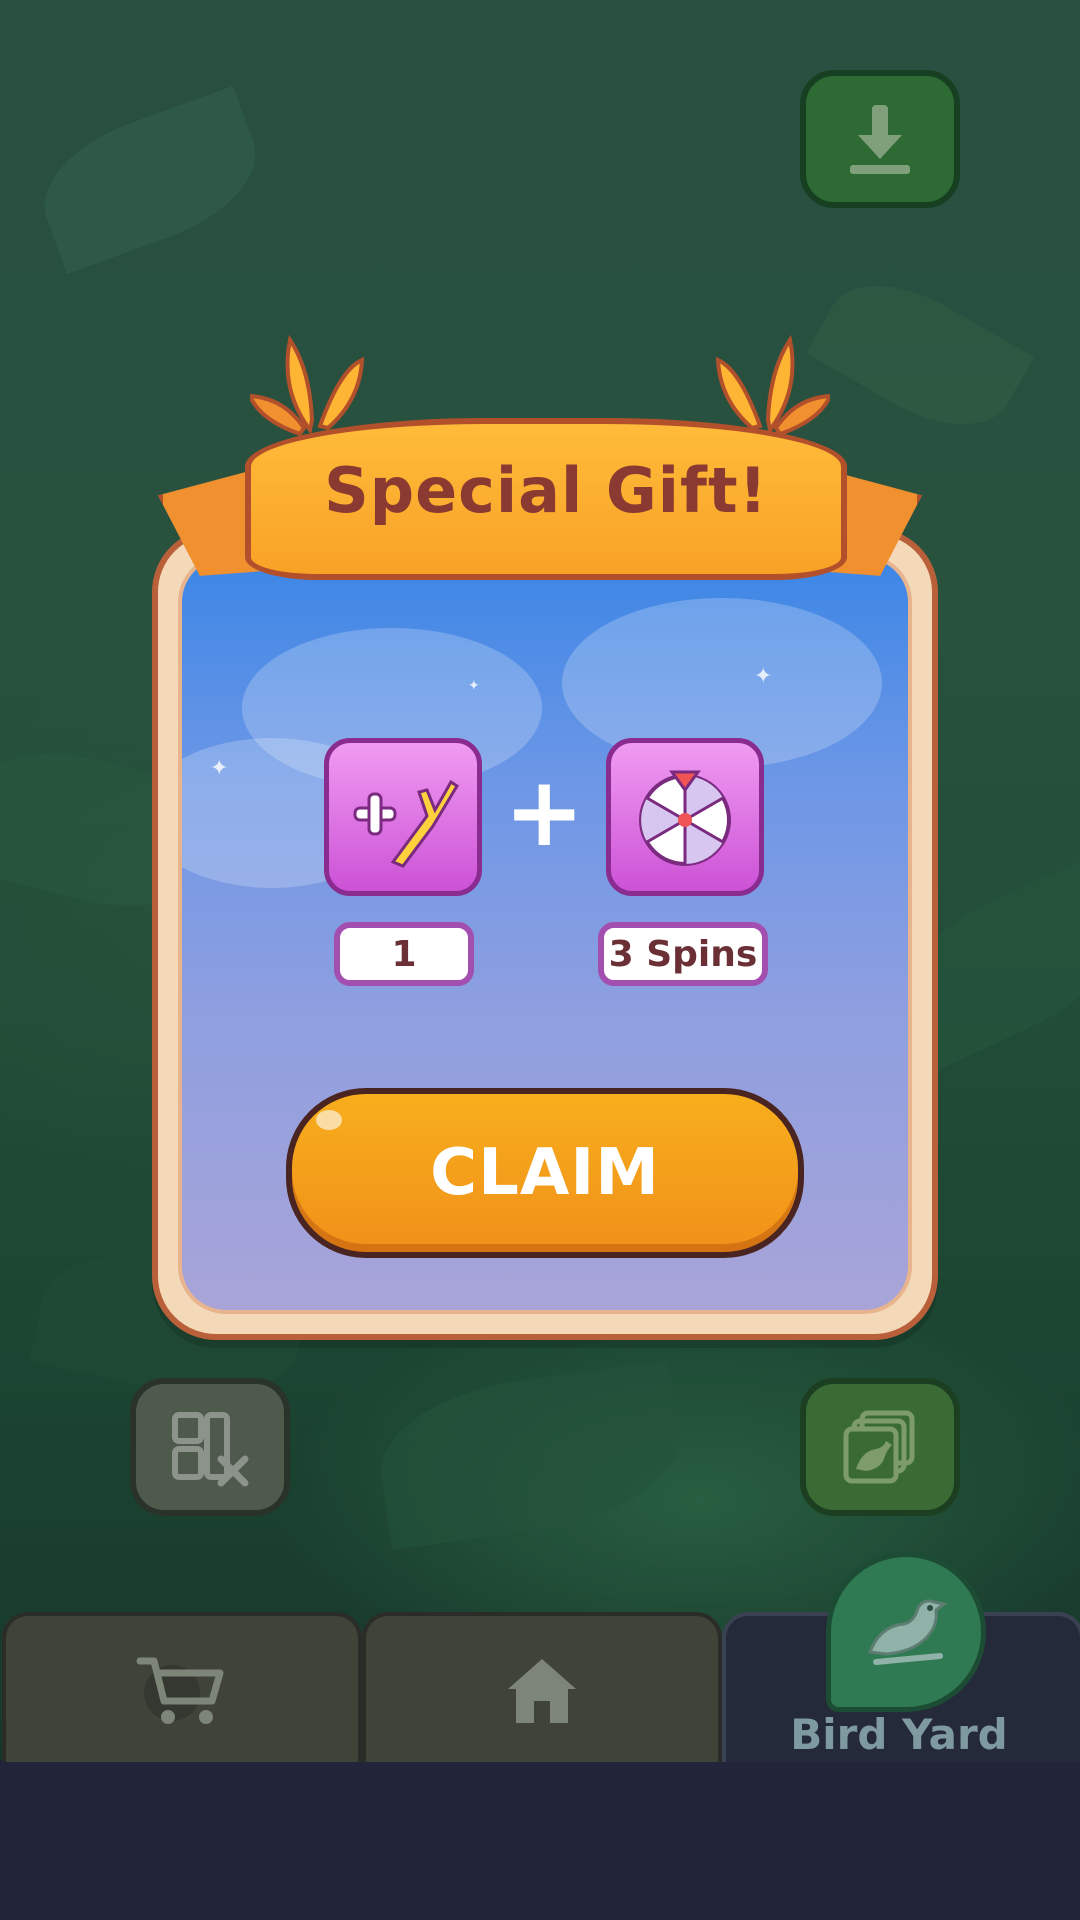 Image resolution: width=1080 pixels, height=1920 pixels. I want to click on bird-icon, so click(907, 1632).